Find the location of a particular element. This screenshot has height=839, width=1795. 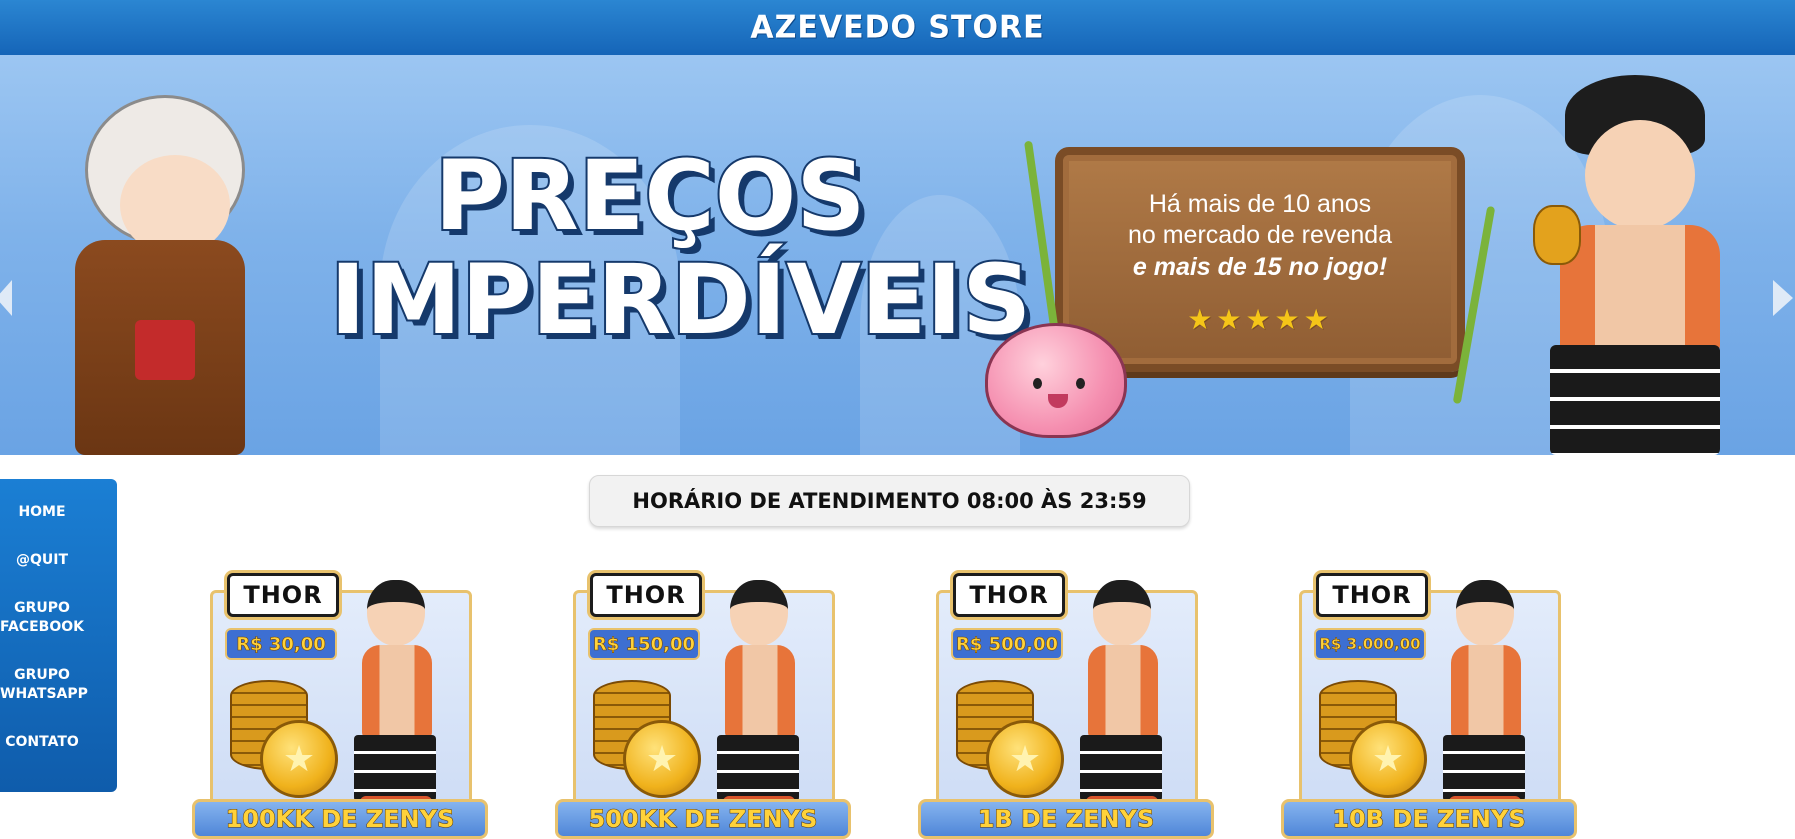

nav-item-quit: @QUIT is located at coordinates (42, 560).